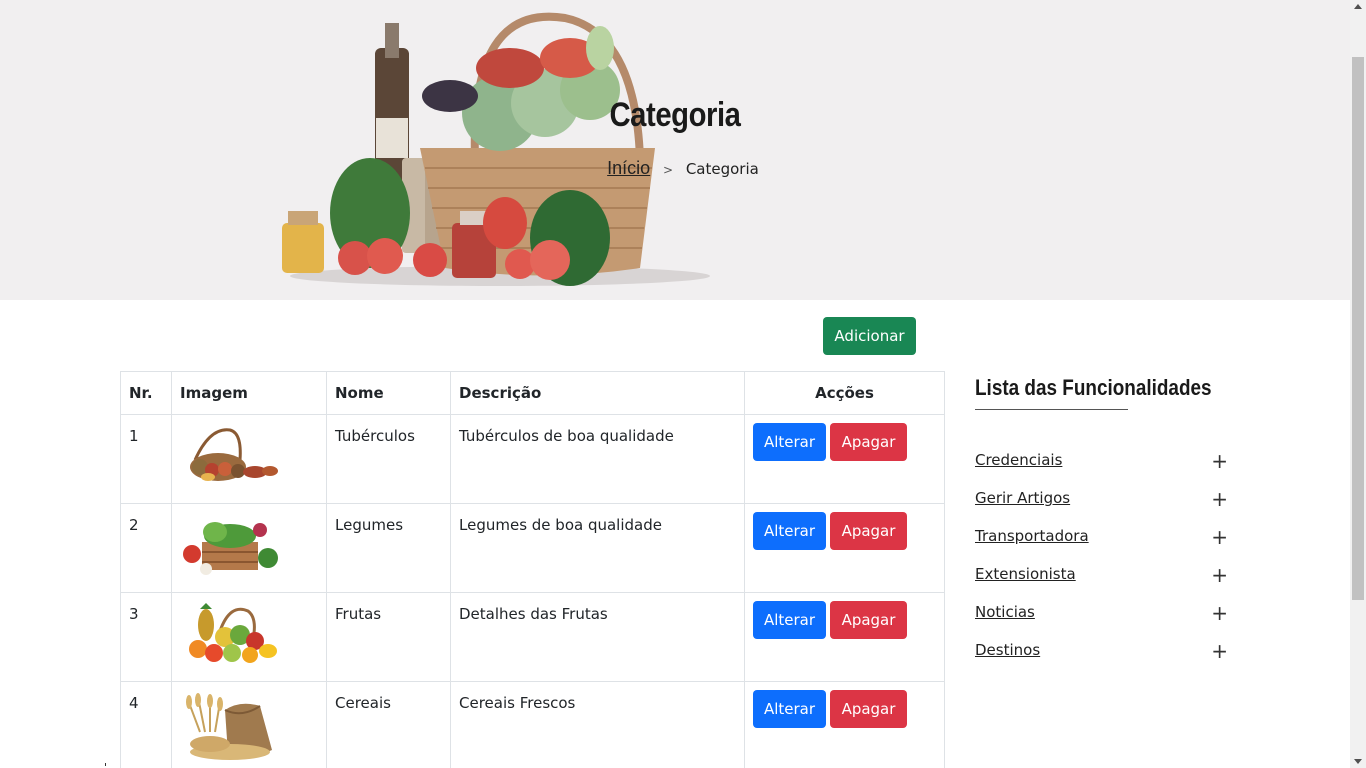  Describe the element at coordinates (388, 459) in the screenshot. I see `row-name: Tubérculos` at that location.